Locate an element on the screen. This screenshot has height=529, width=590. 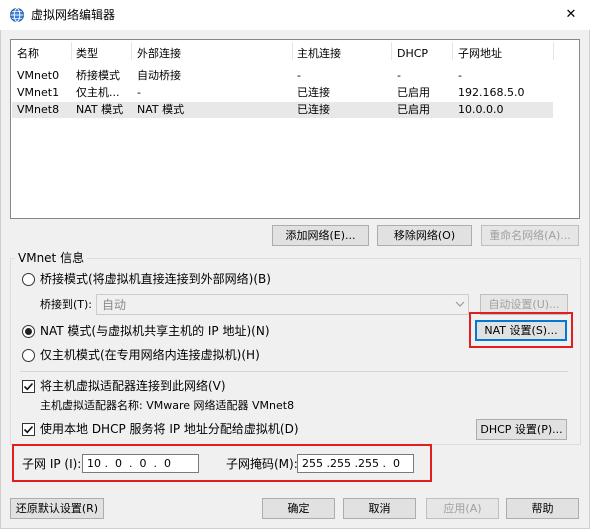
adapter-name-text: 主机虚拟适配器名称: VMware 网络适配器 VMnet8 is located at coordinates (167, 405).